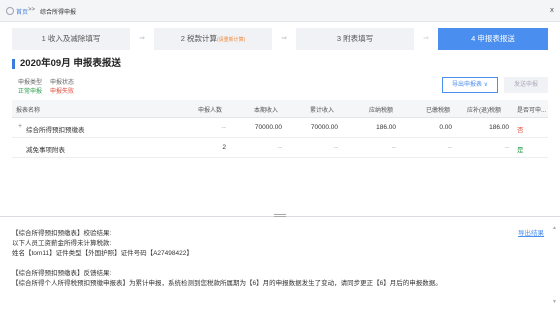  What do you see at coordinates (62, 92) in the screenshot?
I see `declaration-status-value: 申报失败` at bounding box center [62, 92].